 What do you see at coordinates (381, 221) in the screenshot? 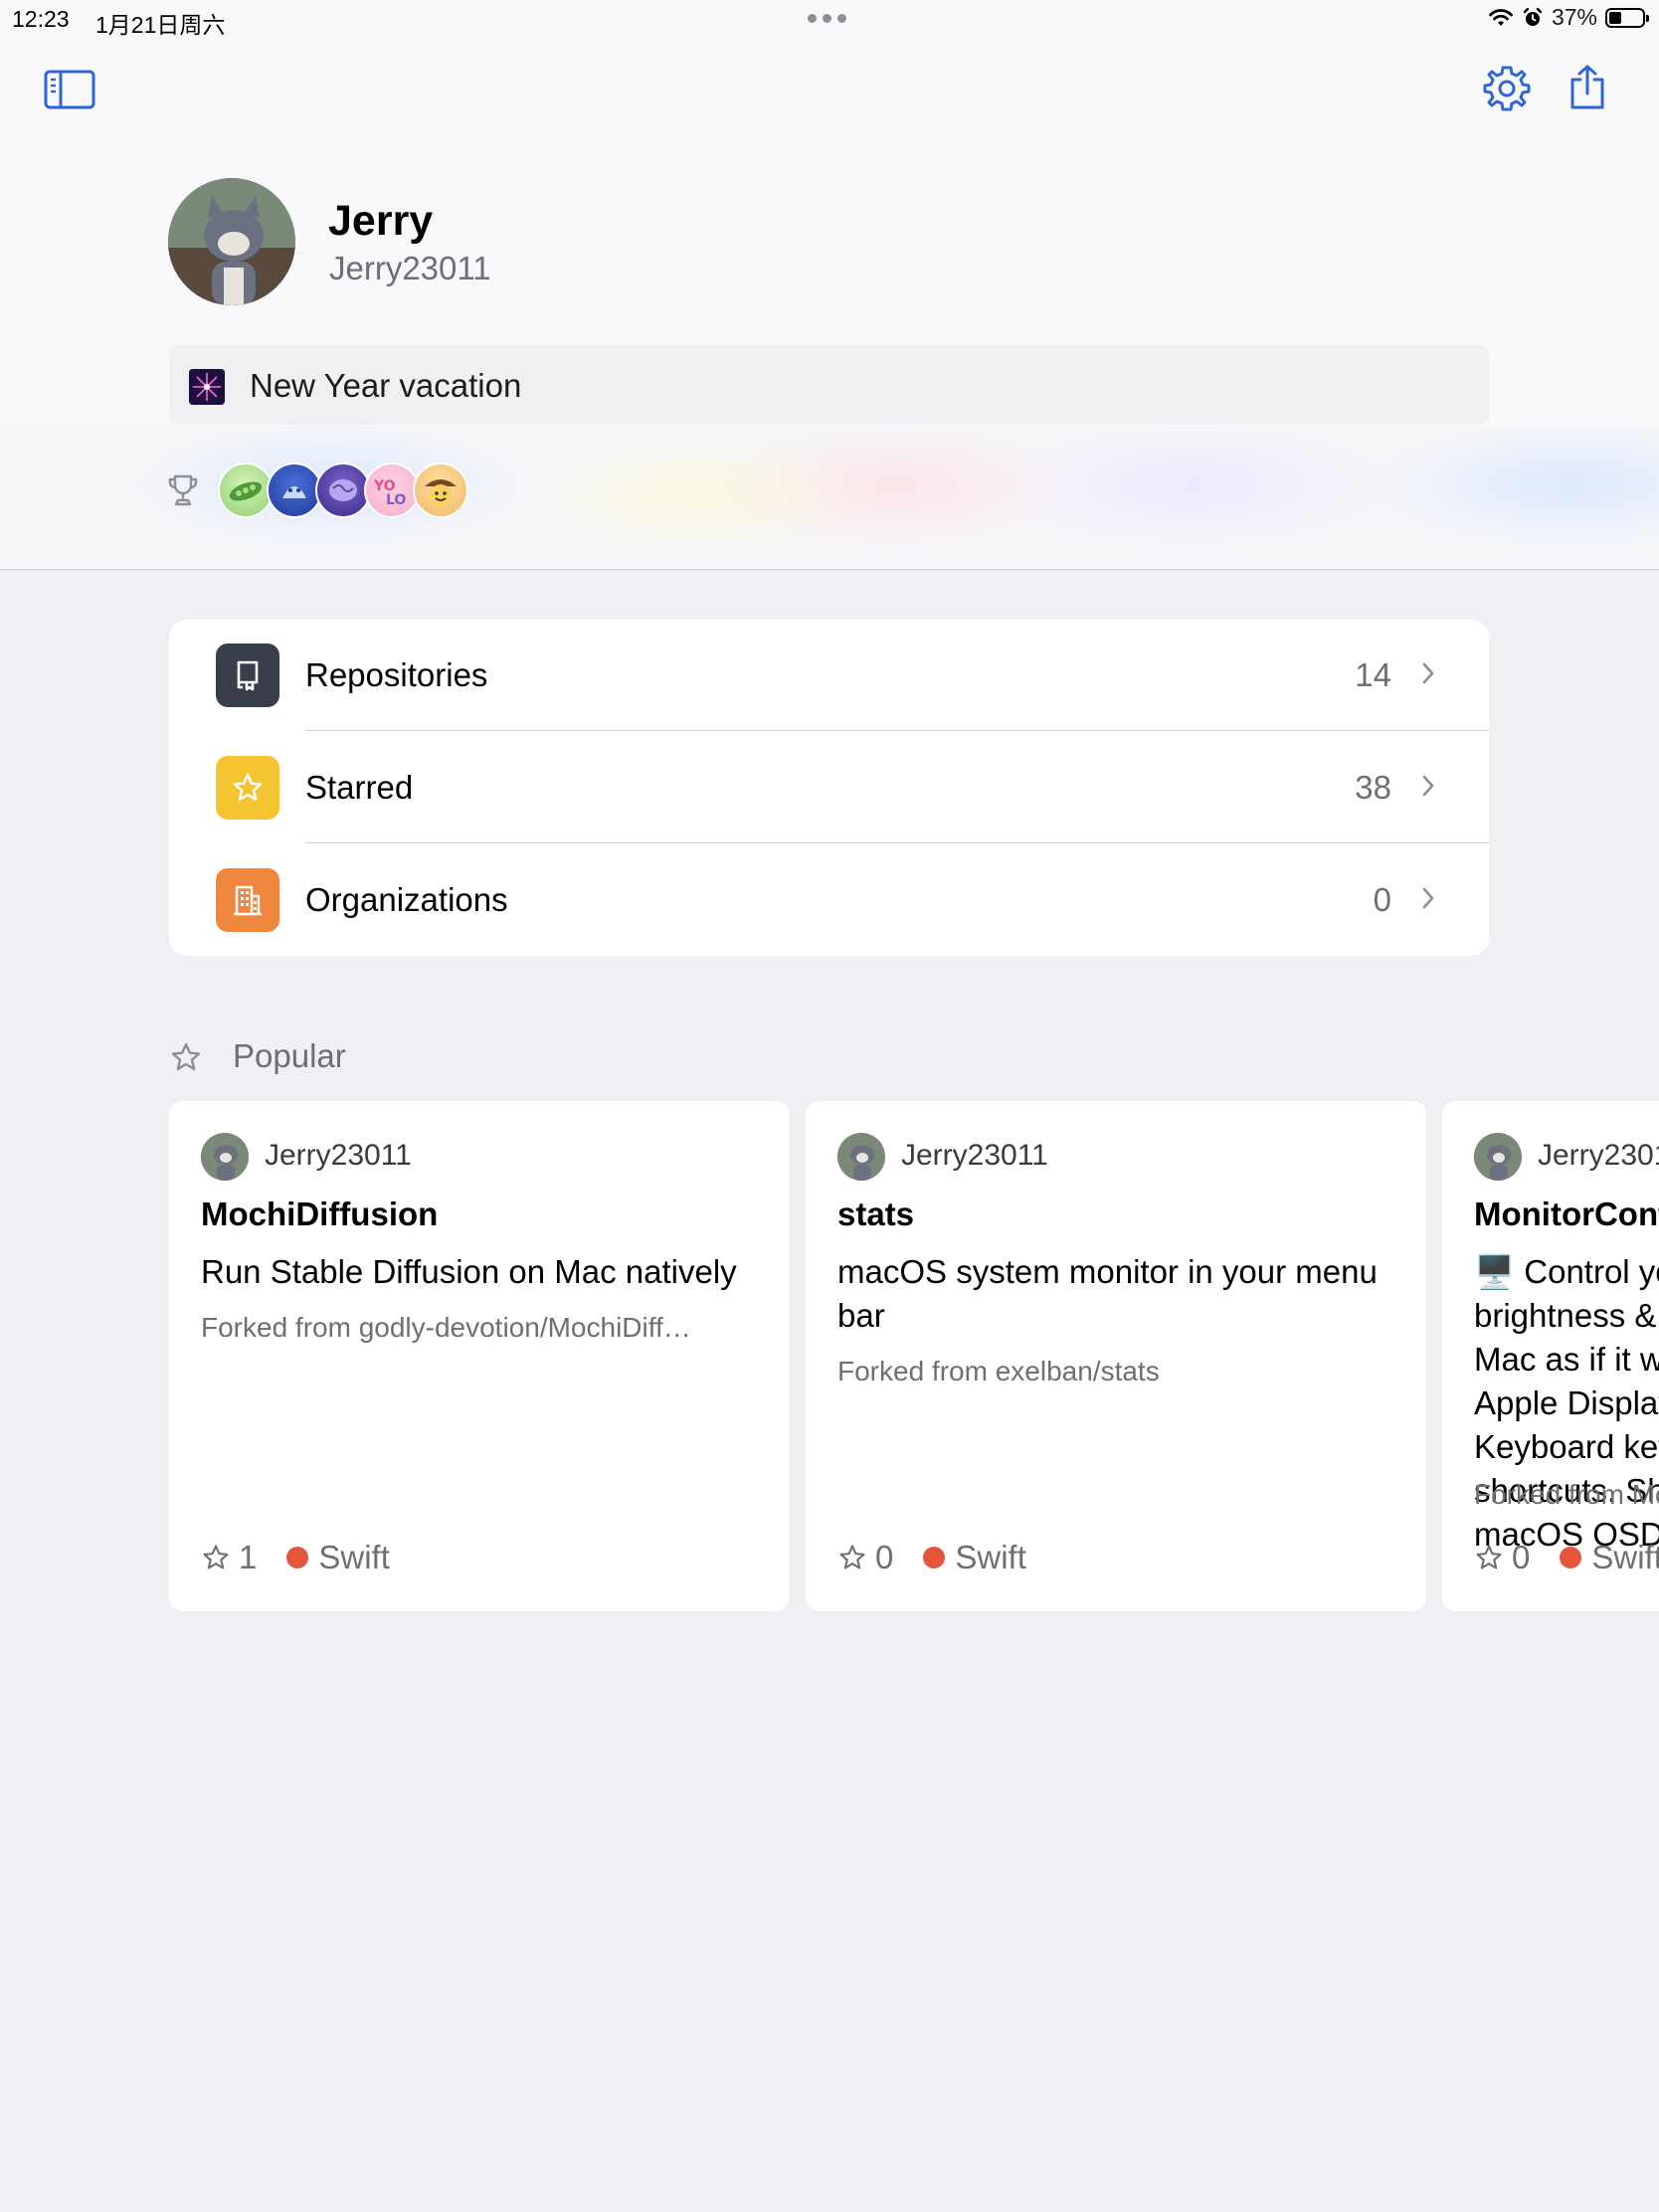
I see `display-name: Jerry` at bounding box center [381, 221].